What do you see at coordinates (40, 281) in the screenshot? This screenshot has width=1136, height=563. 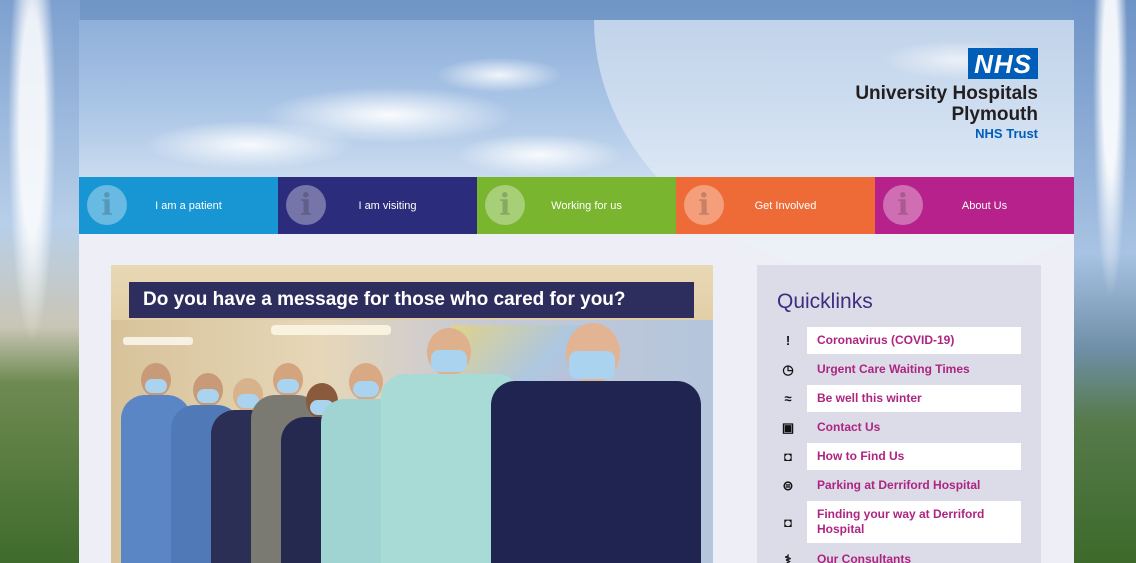 I see `background-scenery-left` at bounding box center [40, 281].